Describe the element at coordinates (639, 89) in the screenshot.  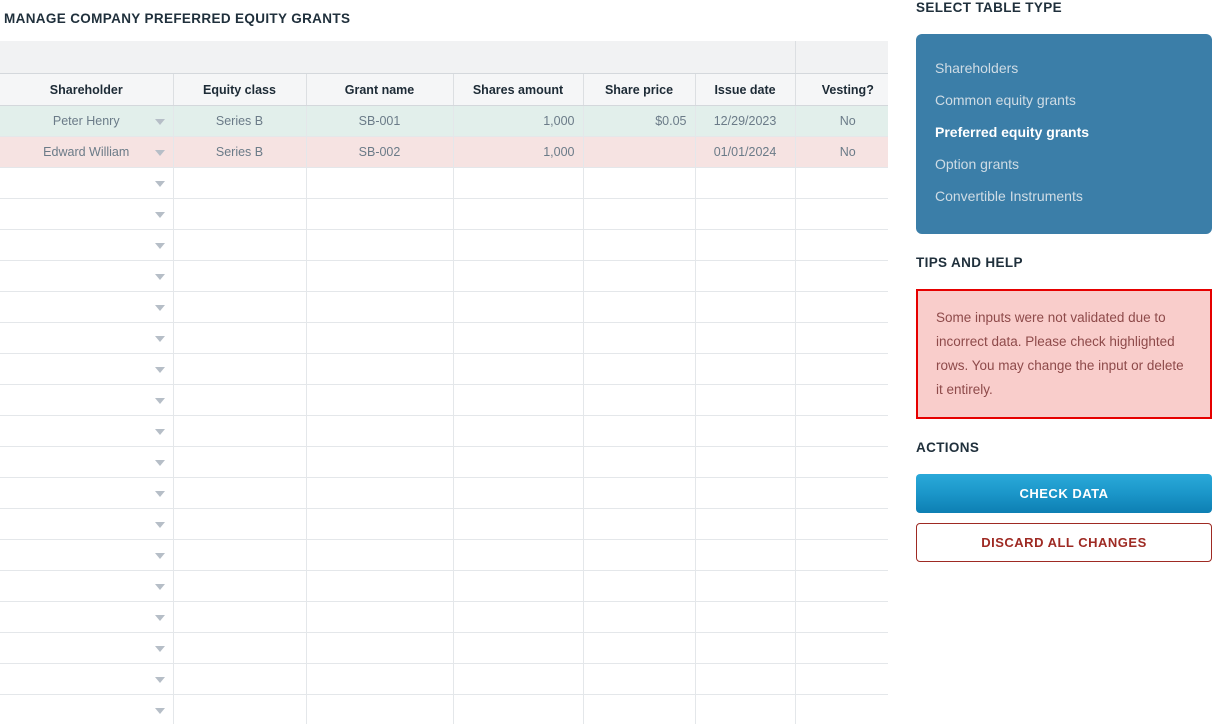
I see `column-header-share_price: Share price` at that location.